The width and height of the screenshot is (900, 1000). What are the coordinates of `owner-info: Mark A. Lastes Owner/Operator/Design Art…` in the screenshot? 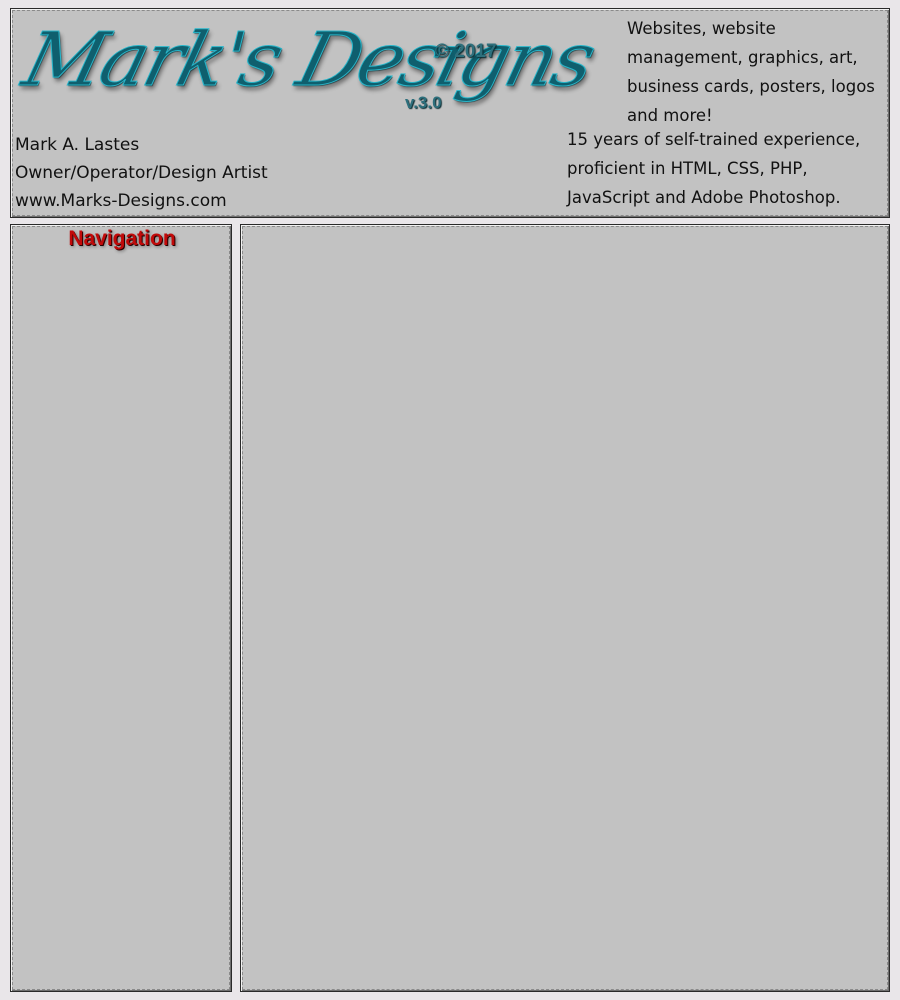 It's located at (141, 173).